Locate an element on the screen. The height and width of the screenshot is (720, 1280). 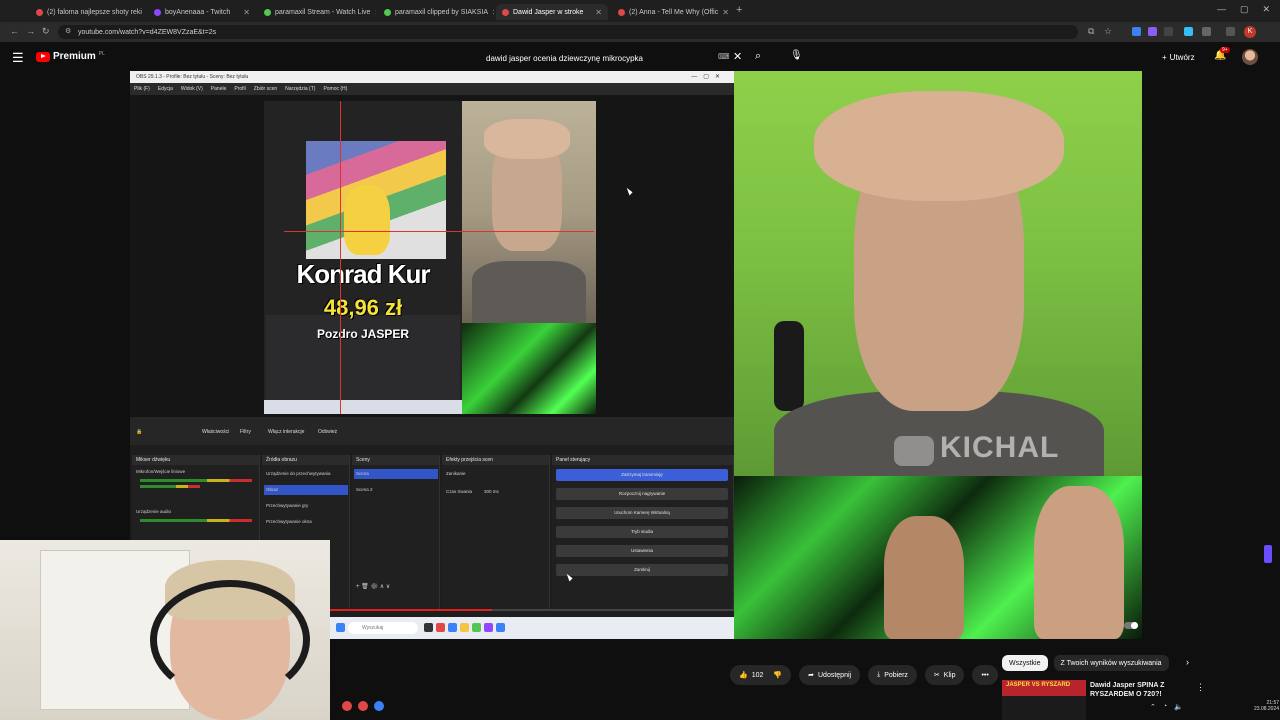
create-button: + Utwórz is located at coordinates (1178, 57).